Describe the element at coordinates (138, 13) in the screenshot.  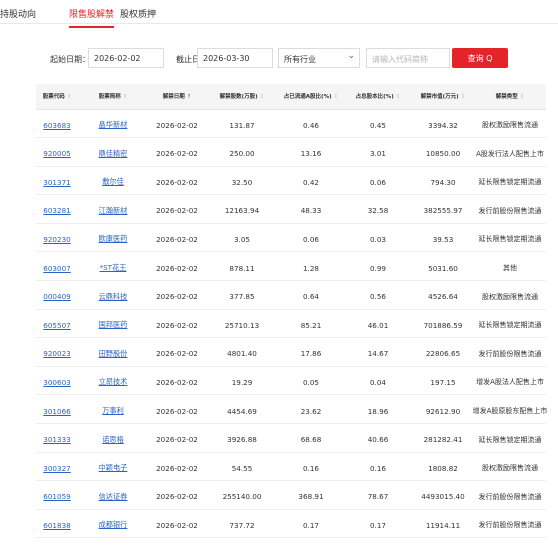
I see `tab-equity-pledge: 股权质押` at that location.